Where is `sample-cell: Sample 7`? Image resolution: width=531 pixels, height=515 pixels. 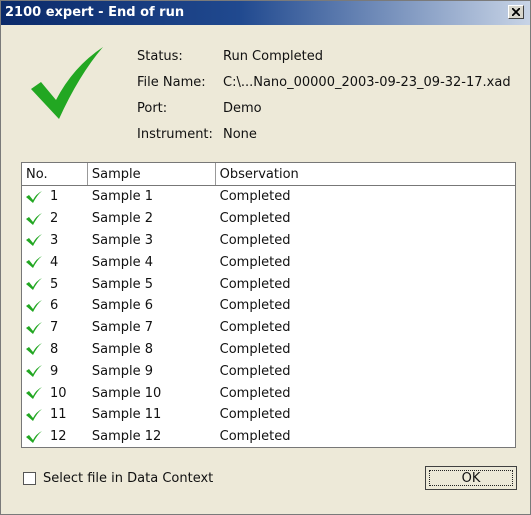
sample-cell: Sample 7 is located at coordinates (122, 328).